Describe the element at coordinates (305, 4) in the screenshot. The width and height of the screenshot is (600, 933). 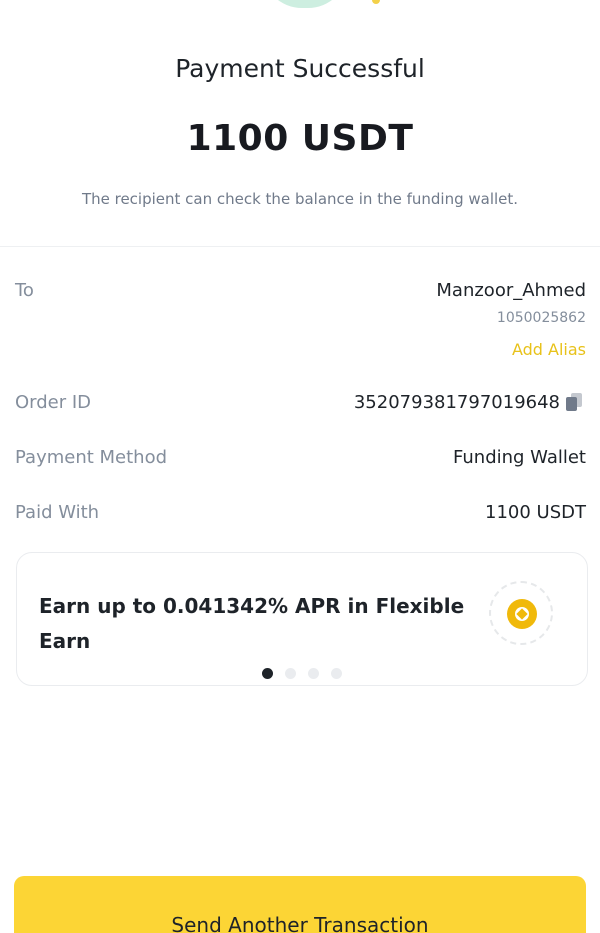
I see `success-illustration` at that location.